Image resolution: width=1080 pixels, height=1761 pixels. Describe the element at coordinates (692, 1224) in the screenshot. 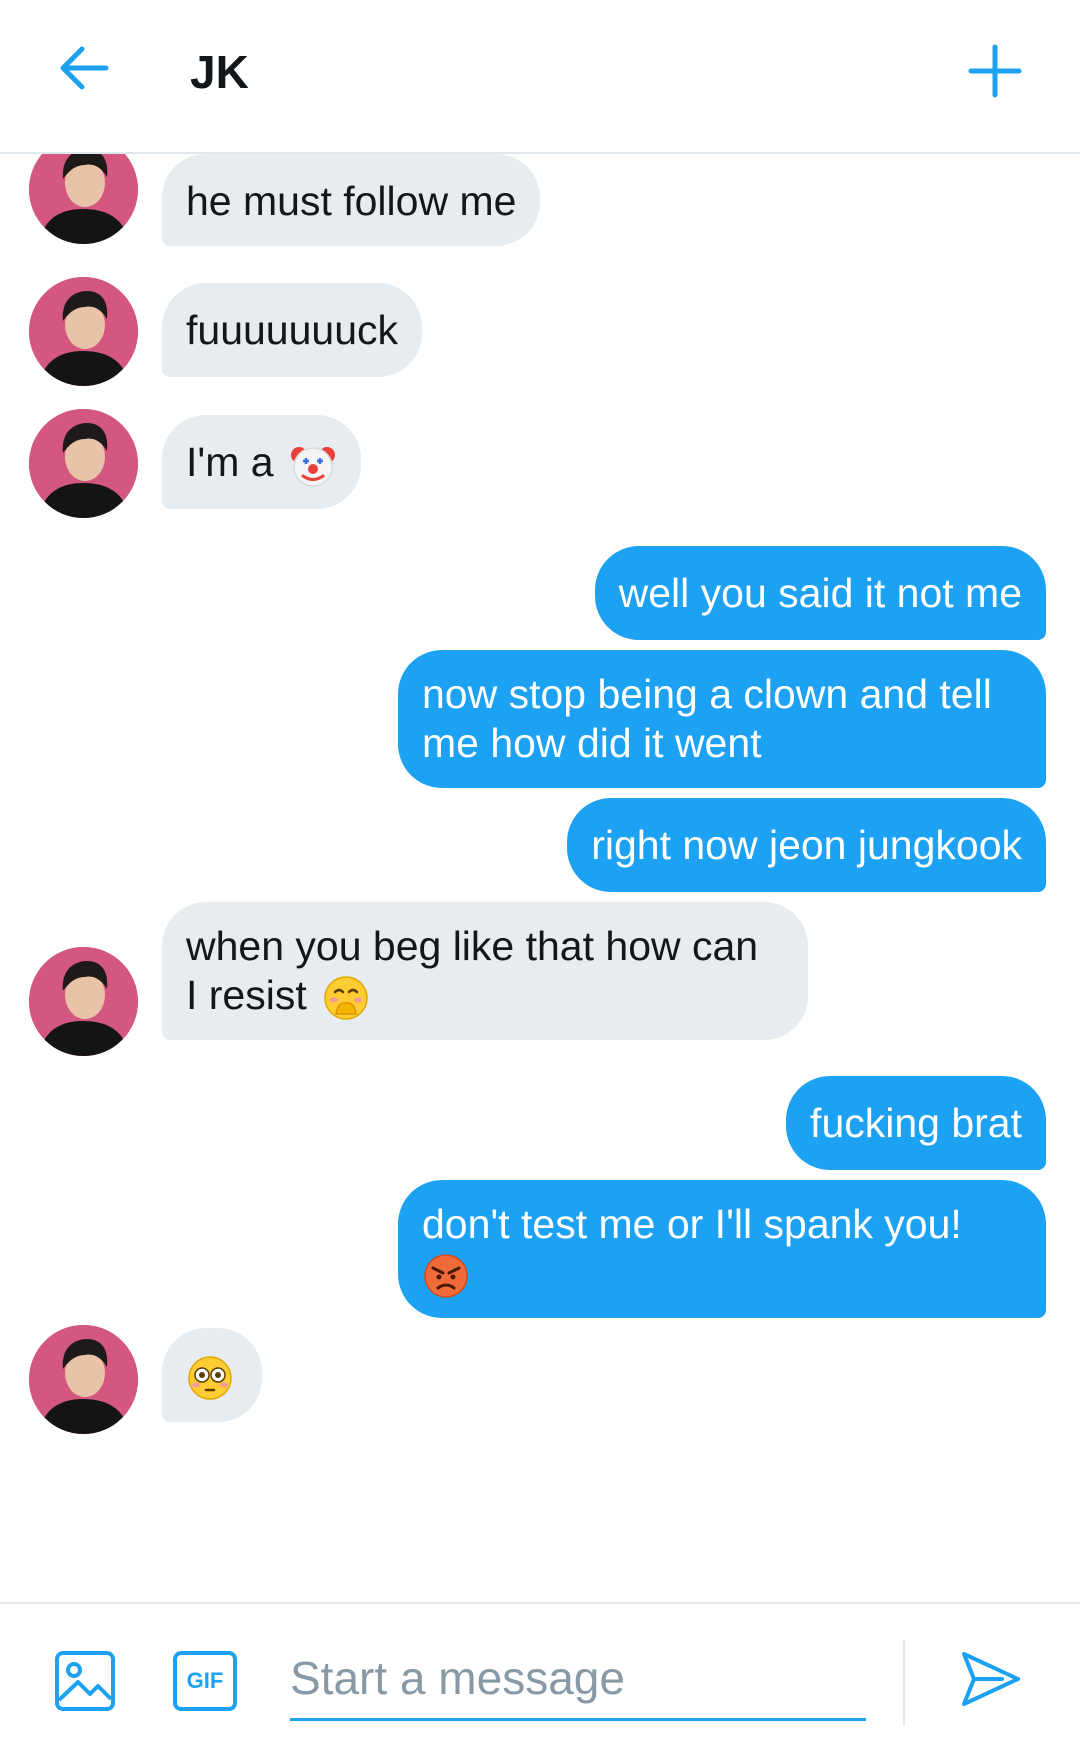

I see `message-text-line: don't test me or I'll spank you!` at that location.